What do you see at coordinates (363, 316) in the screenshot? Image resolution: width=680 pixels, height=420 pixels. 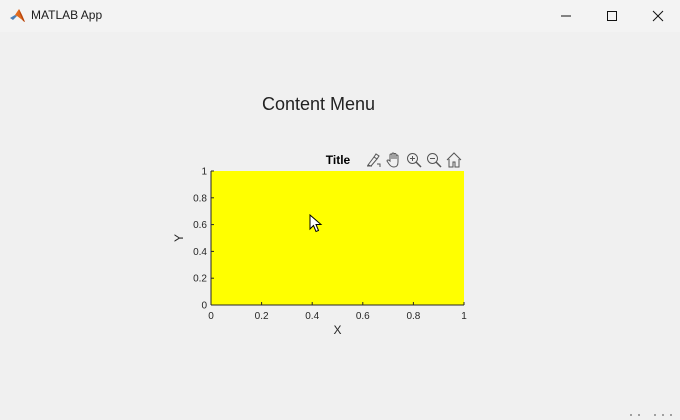 I see `x-tick-label: 0.6` at bounding box center [363, 316].